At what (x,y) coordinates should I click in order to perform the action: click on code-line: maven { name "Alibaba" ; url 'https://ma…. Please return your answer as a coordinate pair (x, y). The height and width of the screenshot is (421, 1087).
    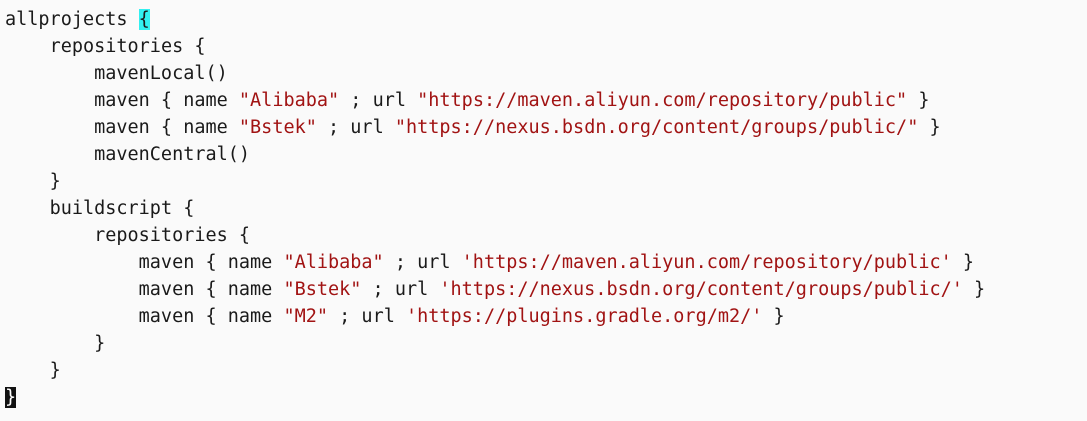
    Looking at the image, I should click on (546, 262).